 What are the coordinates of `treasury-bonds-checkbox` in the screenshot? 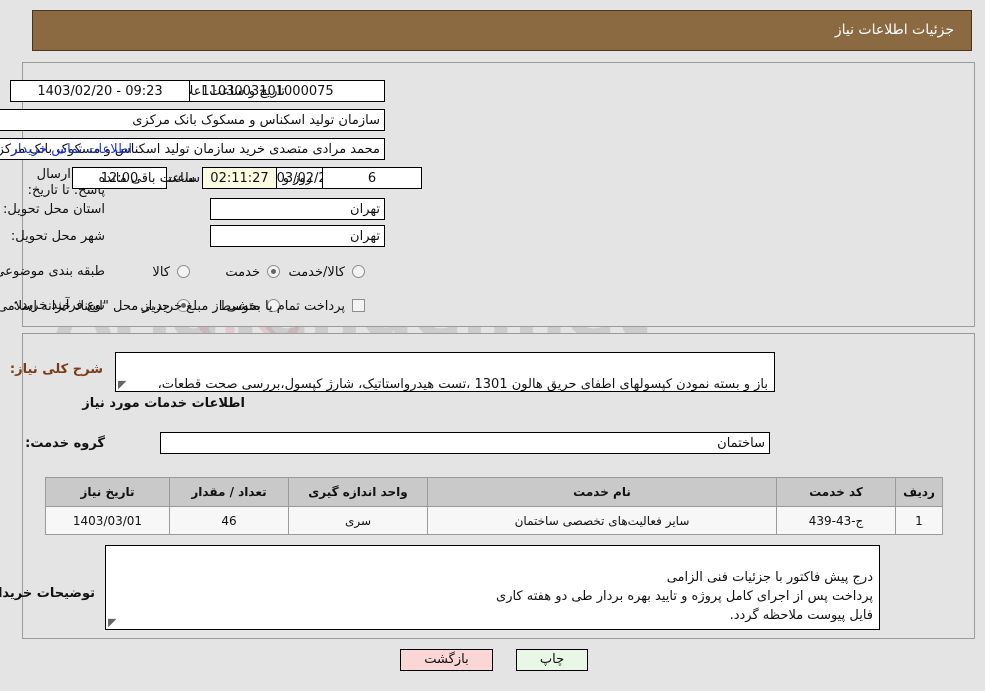 It's located at (358, 305).